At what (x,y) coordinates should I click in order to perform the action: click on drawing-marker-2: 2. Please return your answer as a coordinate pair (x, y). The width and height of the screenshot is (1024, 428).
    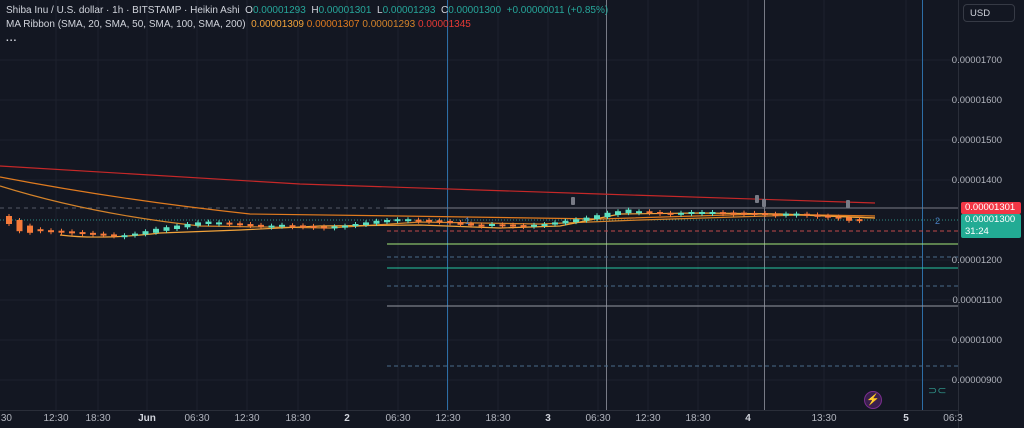
    Looking at the image, I should click on (937, 221).